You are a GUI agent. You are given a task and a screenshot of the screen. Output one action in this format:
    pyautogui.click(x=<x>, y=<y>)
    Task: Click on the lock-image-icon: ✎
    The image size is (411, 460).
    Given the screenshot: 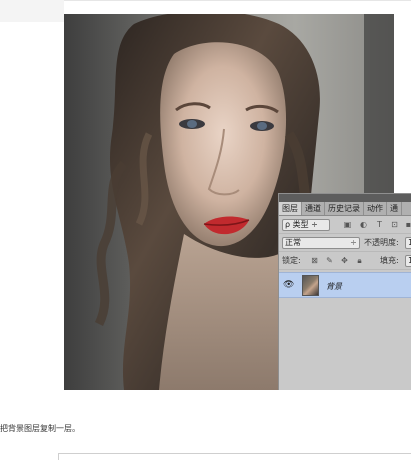 What is the action you would take?
    pyautogui.click(x=329, y=260)
    